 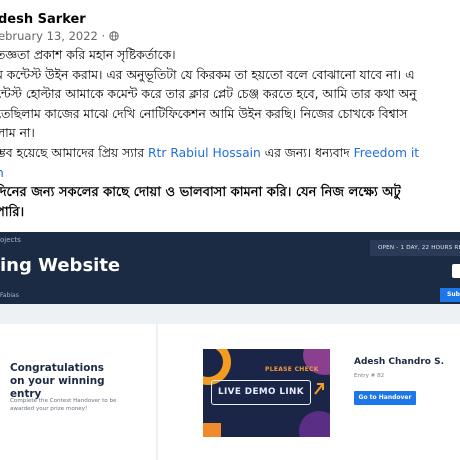 I want to click on settings-icon, so click(x=456, y=271).